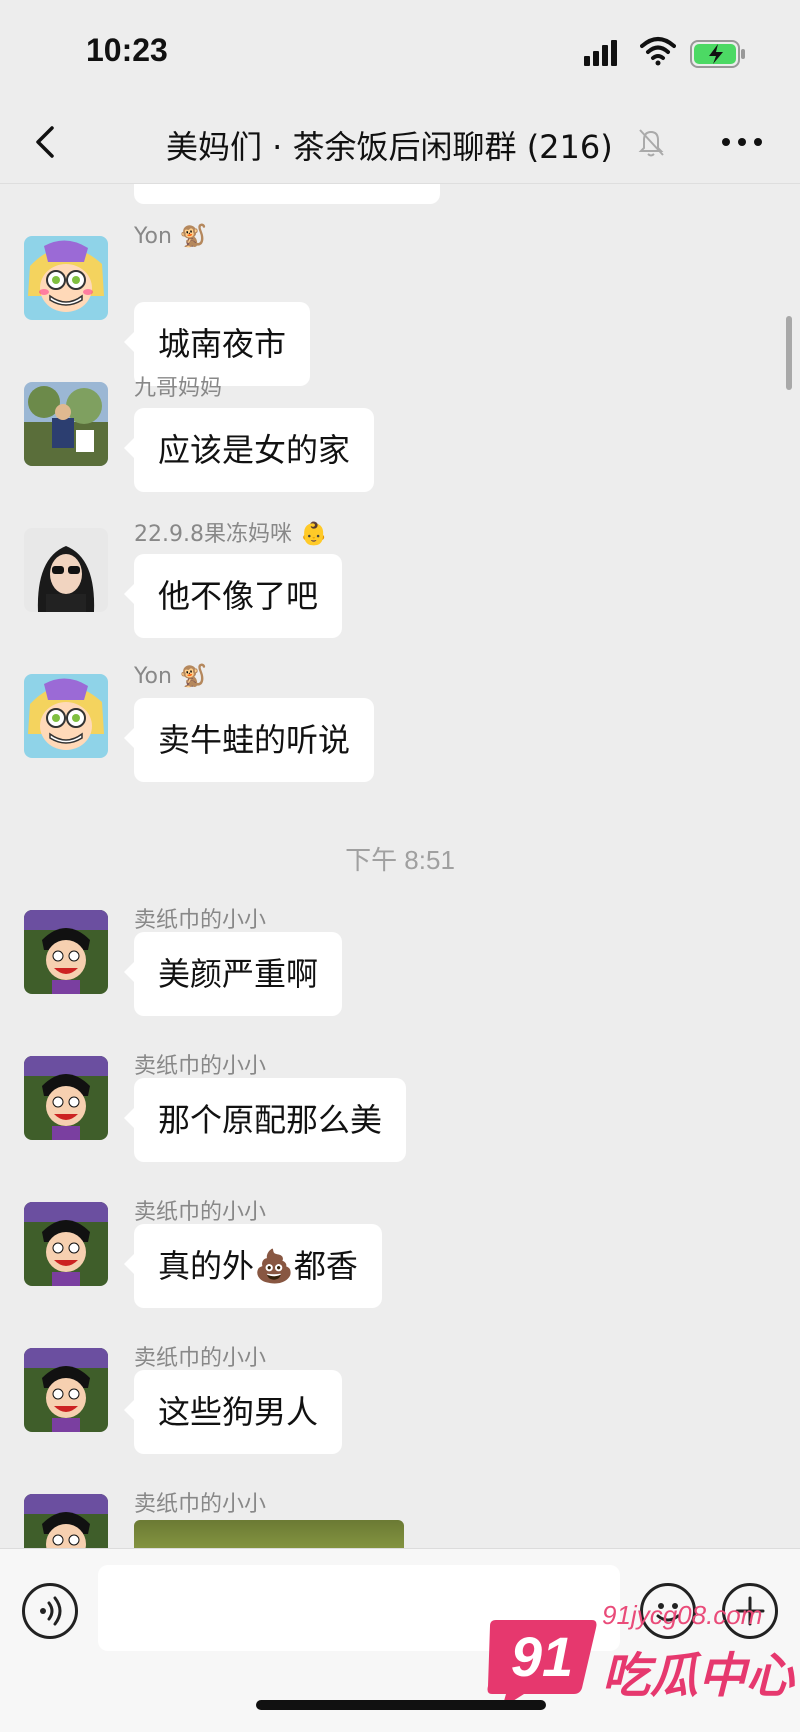 This screenshot has height=1732, width=800. What do you see at coordinates (127, 50) in the screenshot?
I see `status-time: 10:23` at bounding box center [127, 50].